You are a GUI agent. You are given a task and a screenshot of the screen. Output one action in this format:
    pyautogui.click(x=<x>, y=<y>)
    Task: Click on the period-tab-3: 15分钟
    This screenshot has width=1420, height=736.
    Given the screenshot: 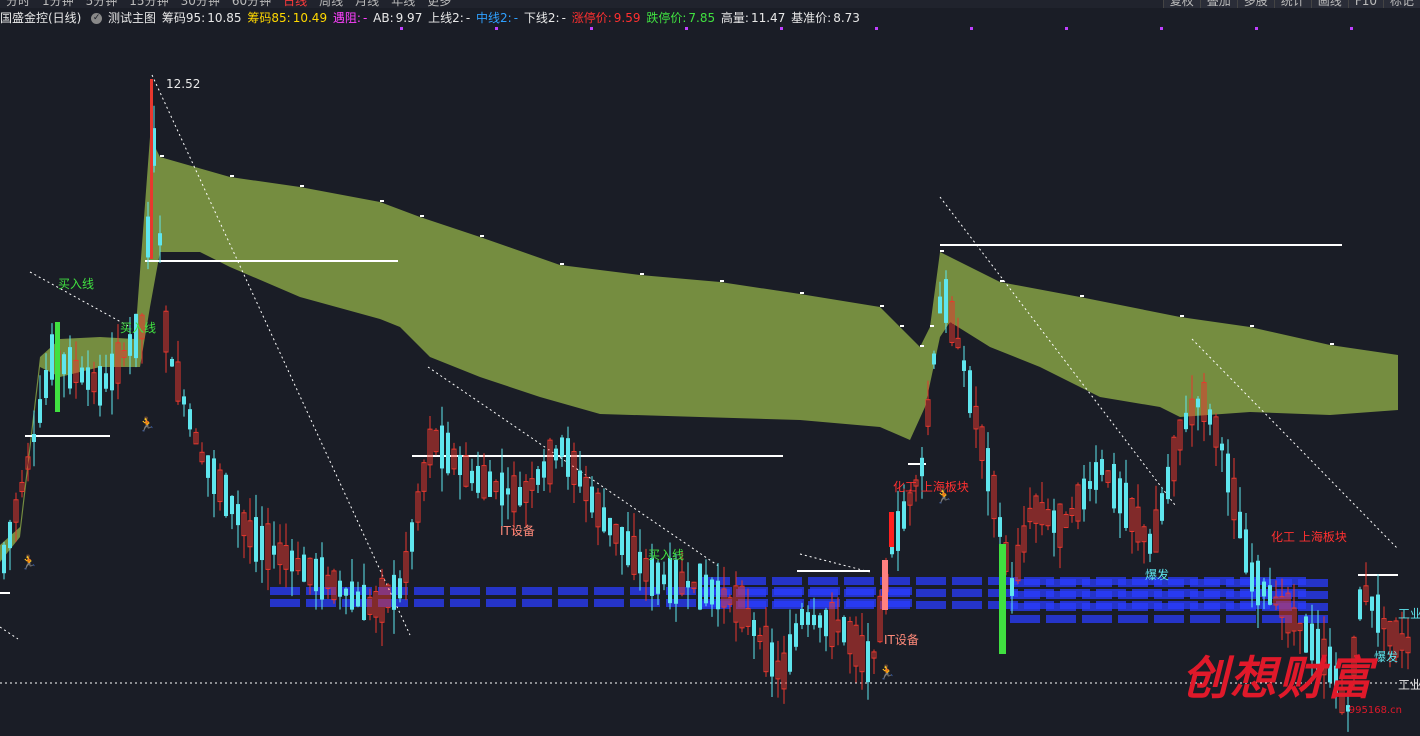 What is the action you would take?
    pyautogui.click(x=148, y=4)
    